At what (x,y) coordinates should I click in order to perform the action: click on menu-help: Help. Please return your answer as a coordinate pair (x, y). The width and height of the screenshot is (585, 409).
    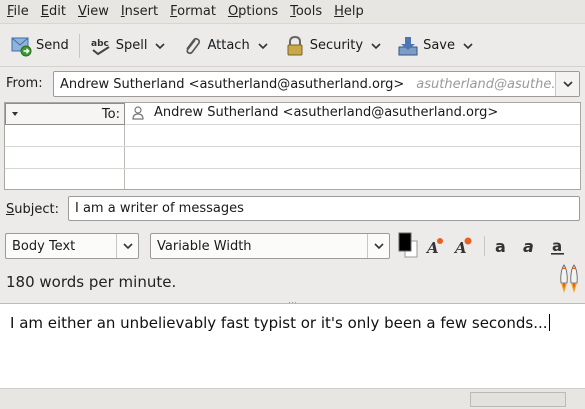
    Looking at the image, I should click on (350, 12).